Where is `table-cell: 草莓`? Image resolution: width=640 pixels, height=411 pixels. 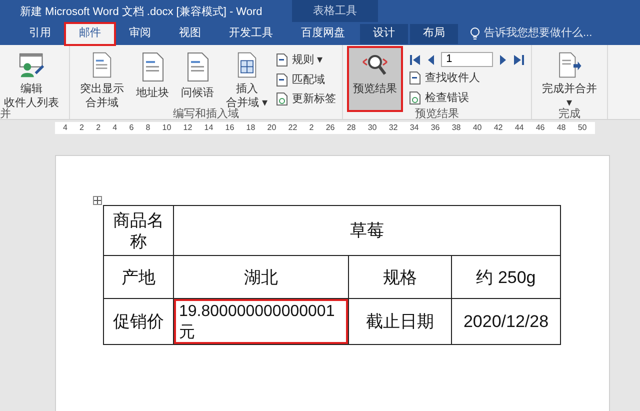 table-cell: 草莓 is located at coordinates (367, 231).